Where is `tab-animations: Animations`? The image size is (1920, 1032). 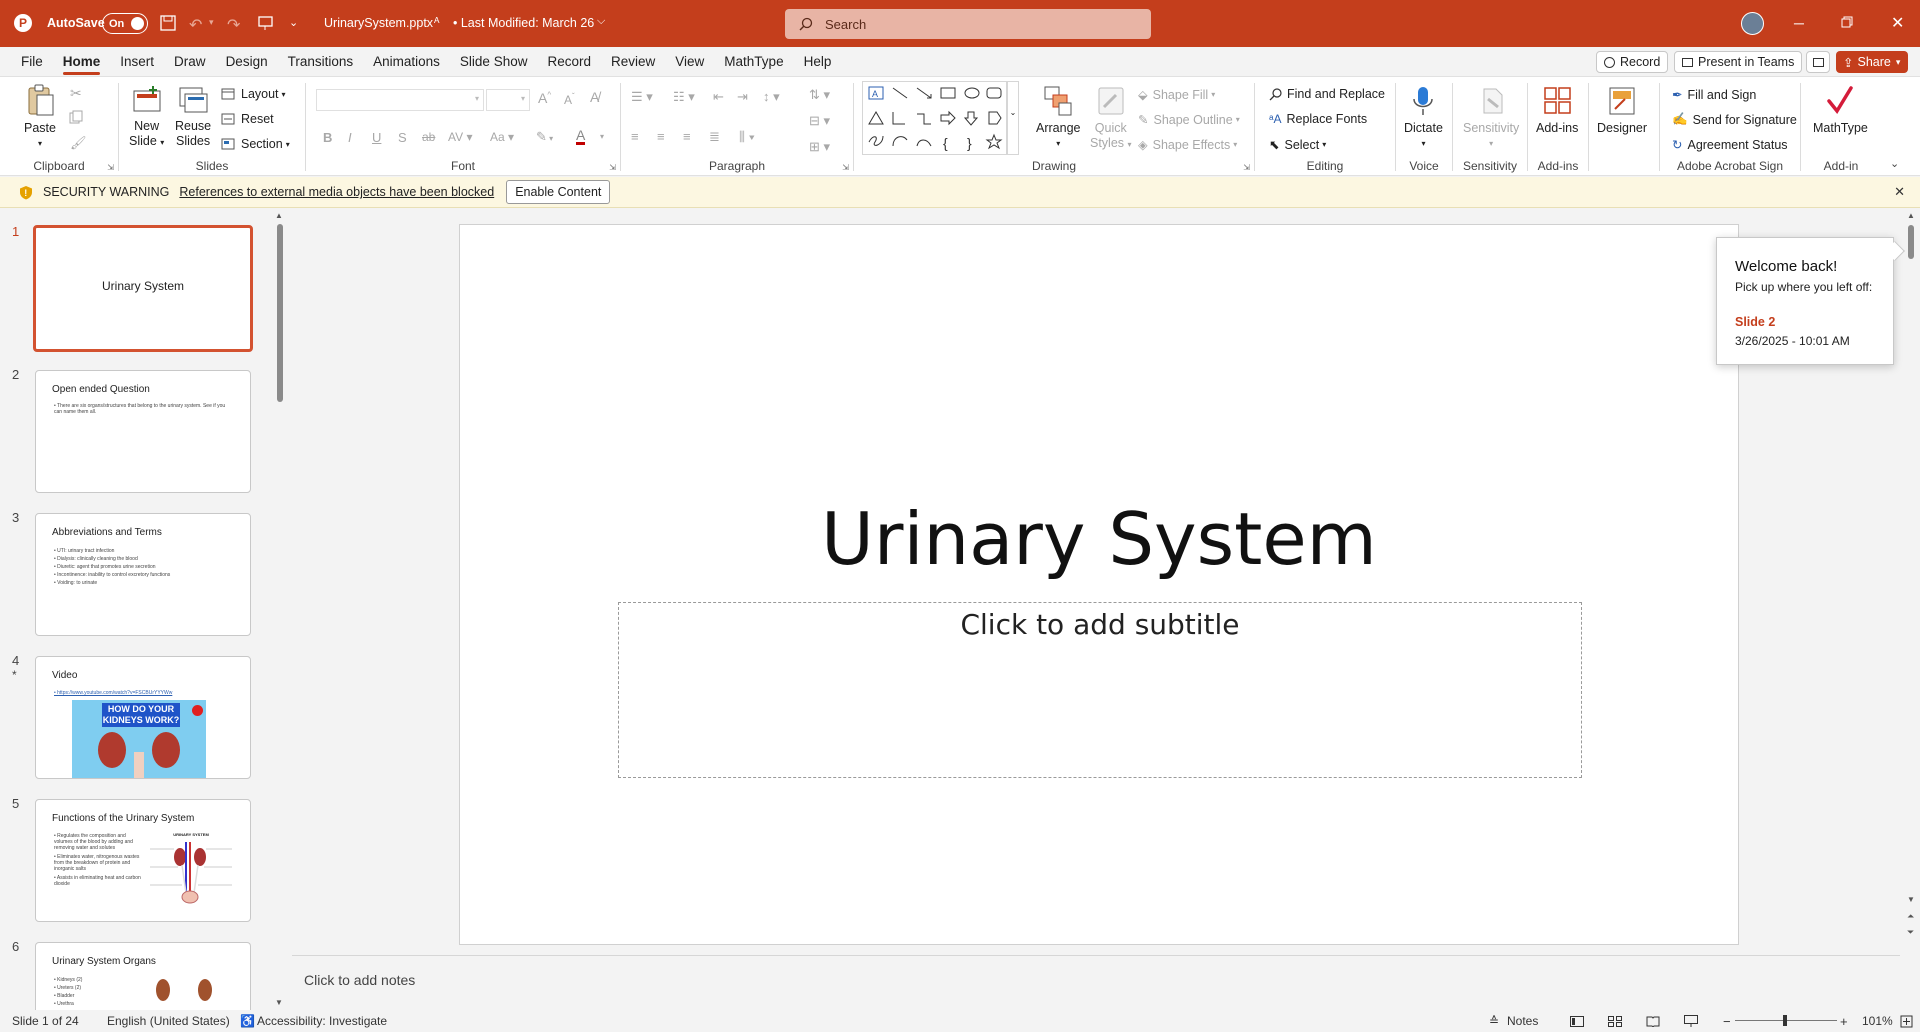
tab-animations: Animations is located at coordinates (406, 62).